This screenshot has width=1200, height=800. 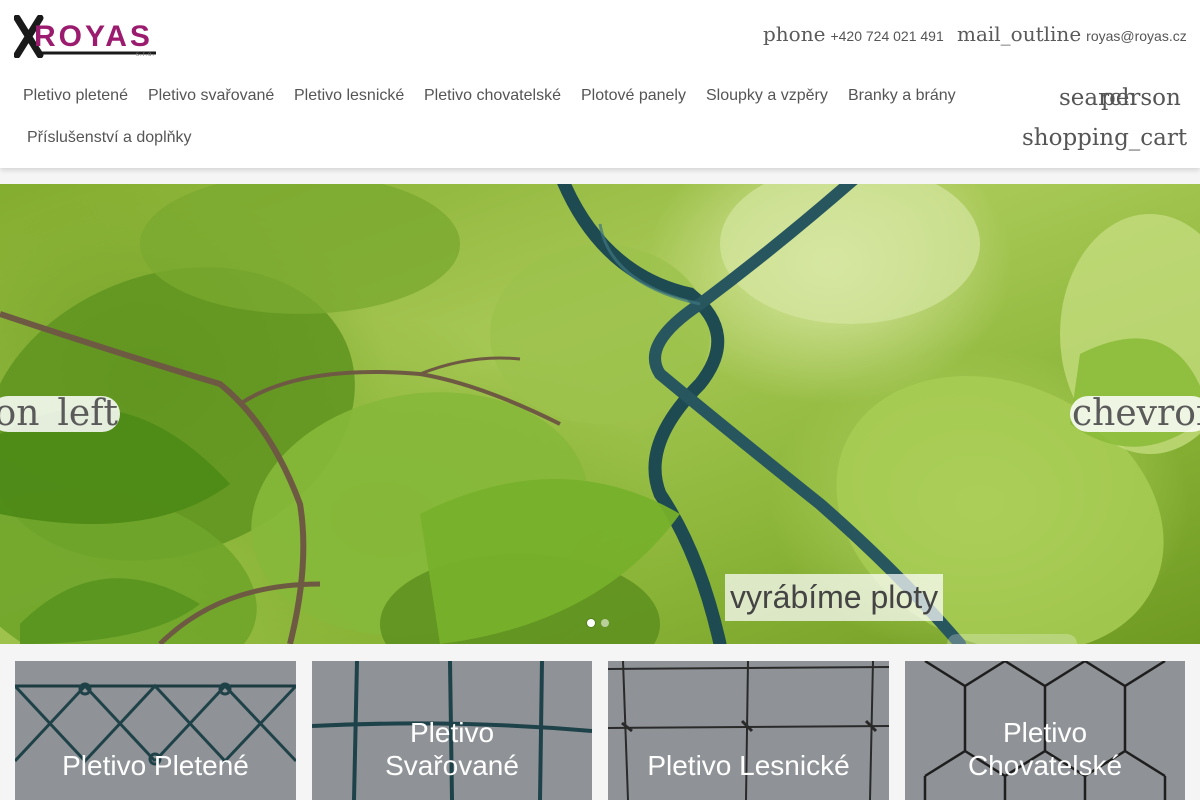 What do you see at coordinates (211, 96) in the screenshot?
I see `nav-item-pletivo-svarovane: Pletivo svařované` at bounding box center [211, 96].